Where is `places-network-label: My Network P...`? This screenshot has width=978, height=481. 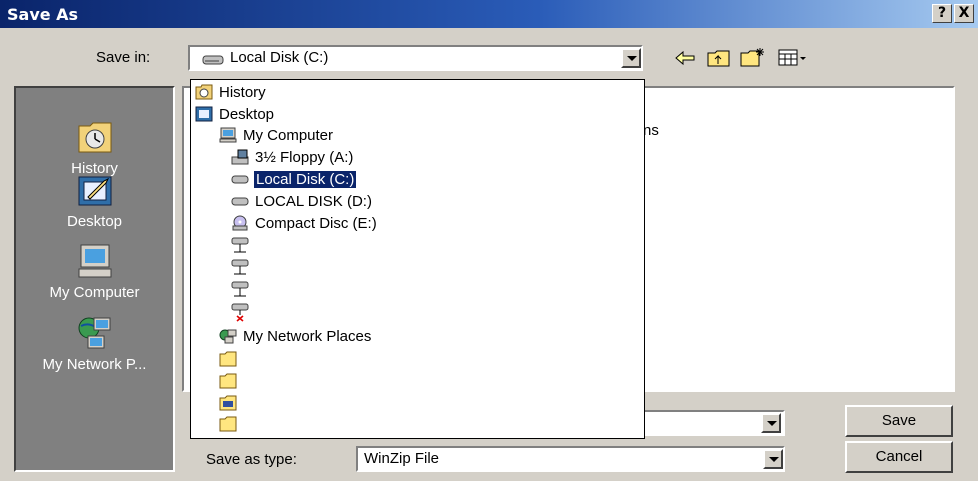
places-network-label: My Network P... is located at coordinates (94, 364).